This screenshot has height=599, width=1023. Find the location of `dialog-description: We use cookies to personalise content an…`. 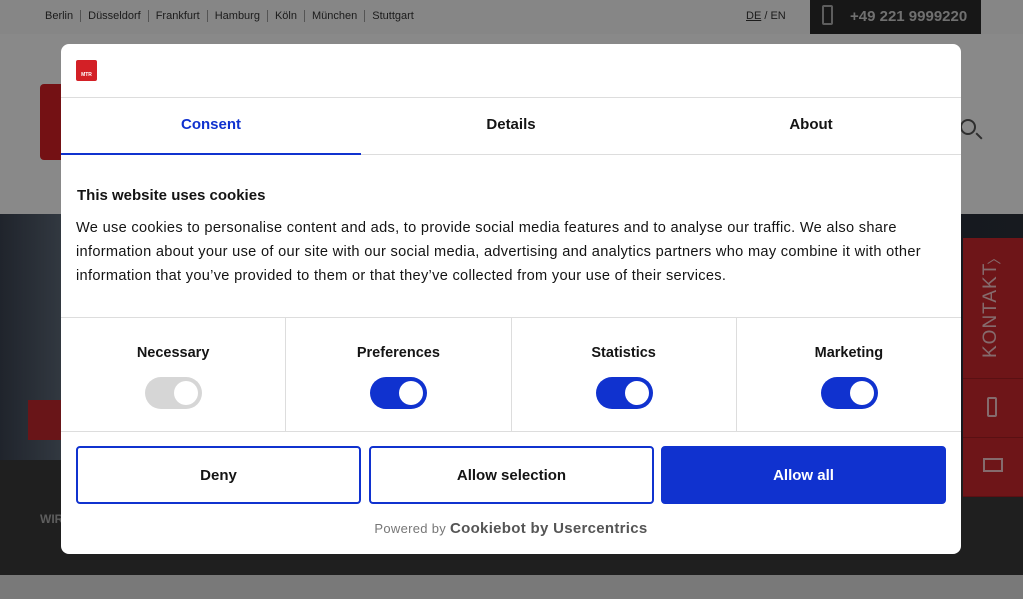

dialog-description: We use cookies to personalise content an… is located at coordinates (498, 252).